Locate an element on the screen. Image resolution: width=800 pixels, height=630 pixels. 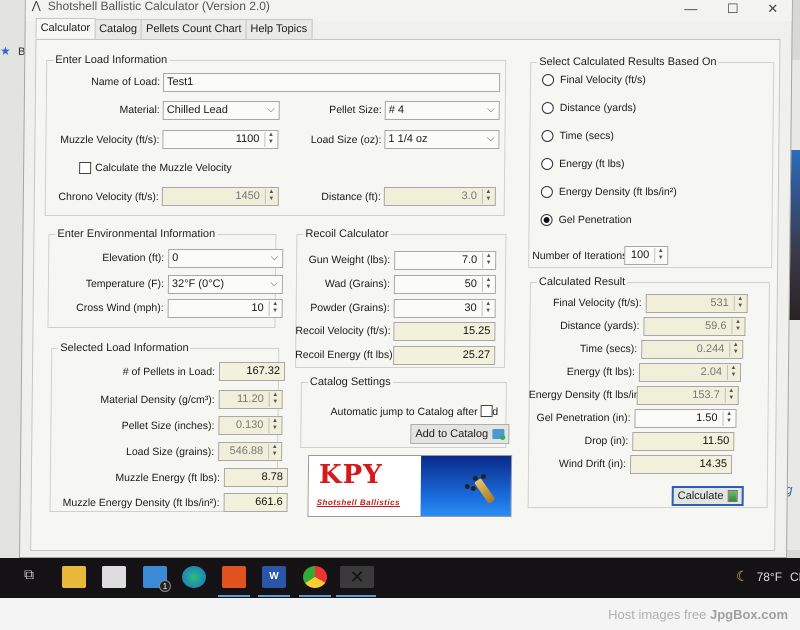
temperature-text: 78°F is located at coordinates (769, 576).